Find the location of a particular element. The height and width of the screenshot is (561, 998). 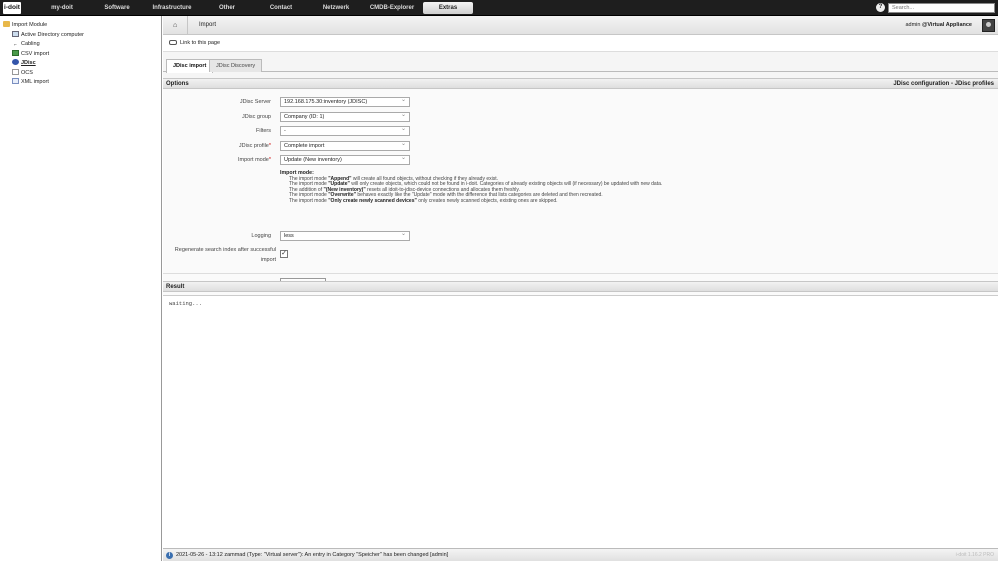

nav-infrastructure: Infrastructure is located at coordinates (172, 8).